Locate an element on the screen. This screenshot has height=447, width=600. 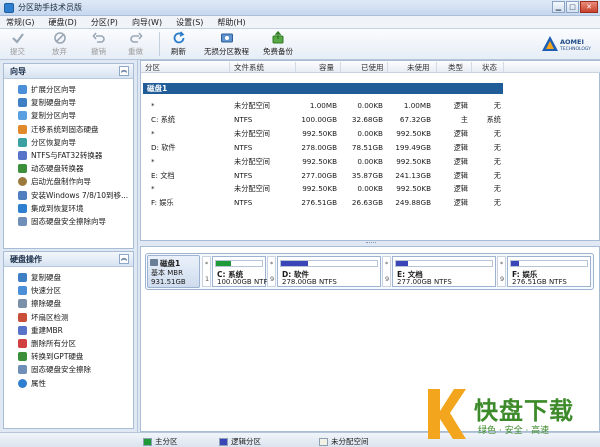
redo-button: 重做 is located at coordinates (135, 44).